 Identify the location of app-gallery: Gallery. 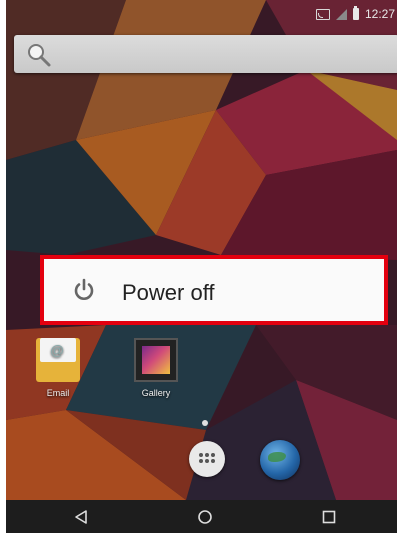
(156, 368).